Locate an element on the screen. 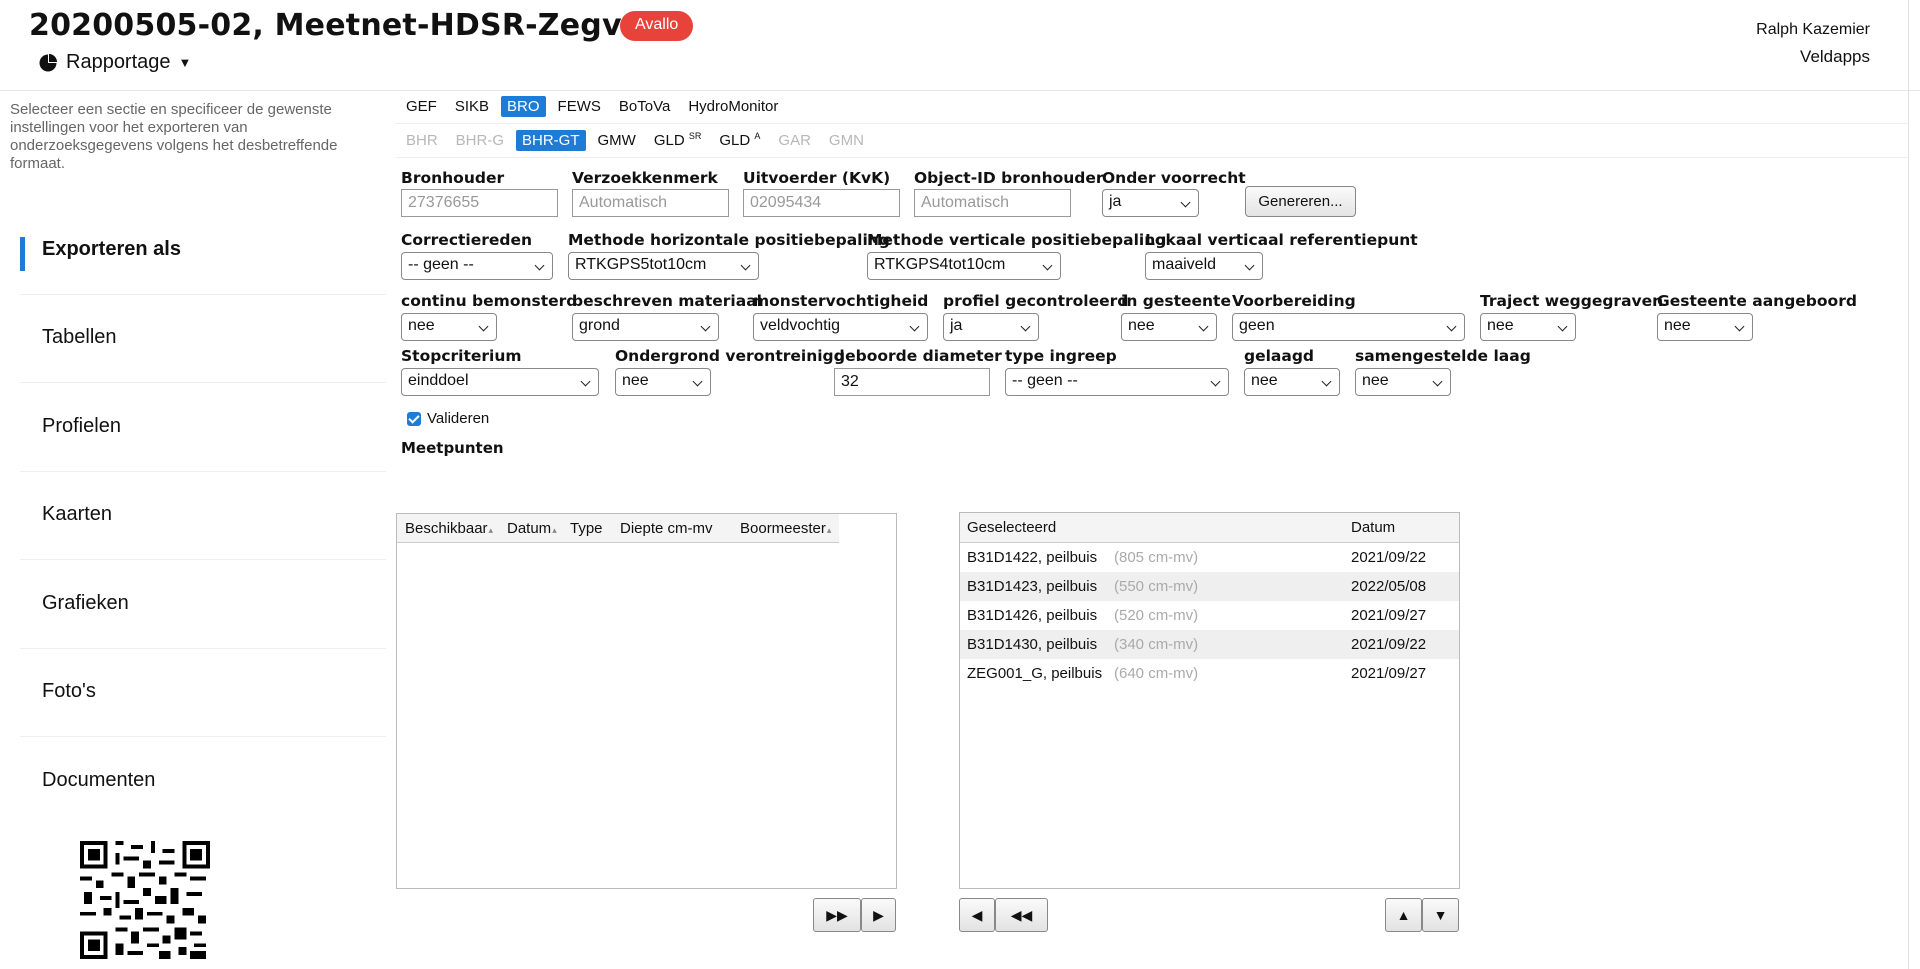 The image size is (1920, 969). double-left-icon: ◀◀ is located at coordinates (1021, 915).